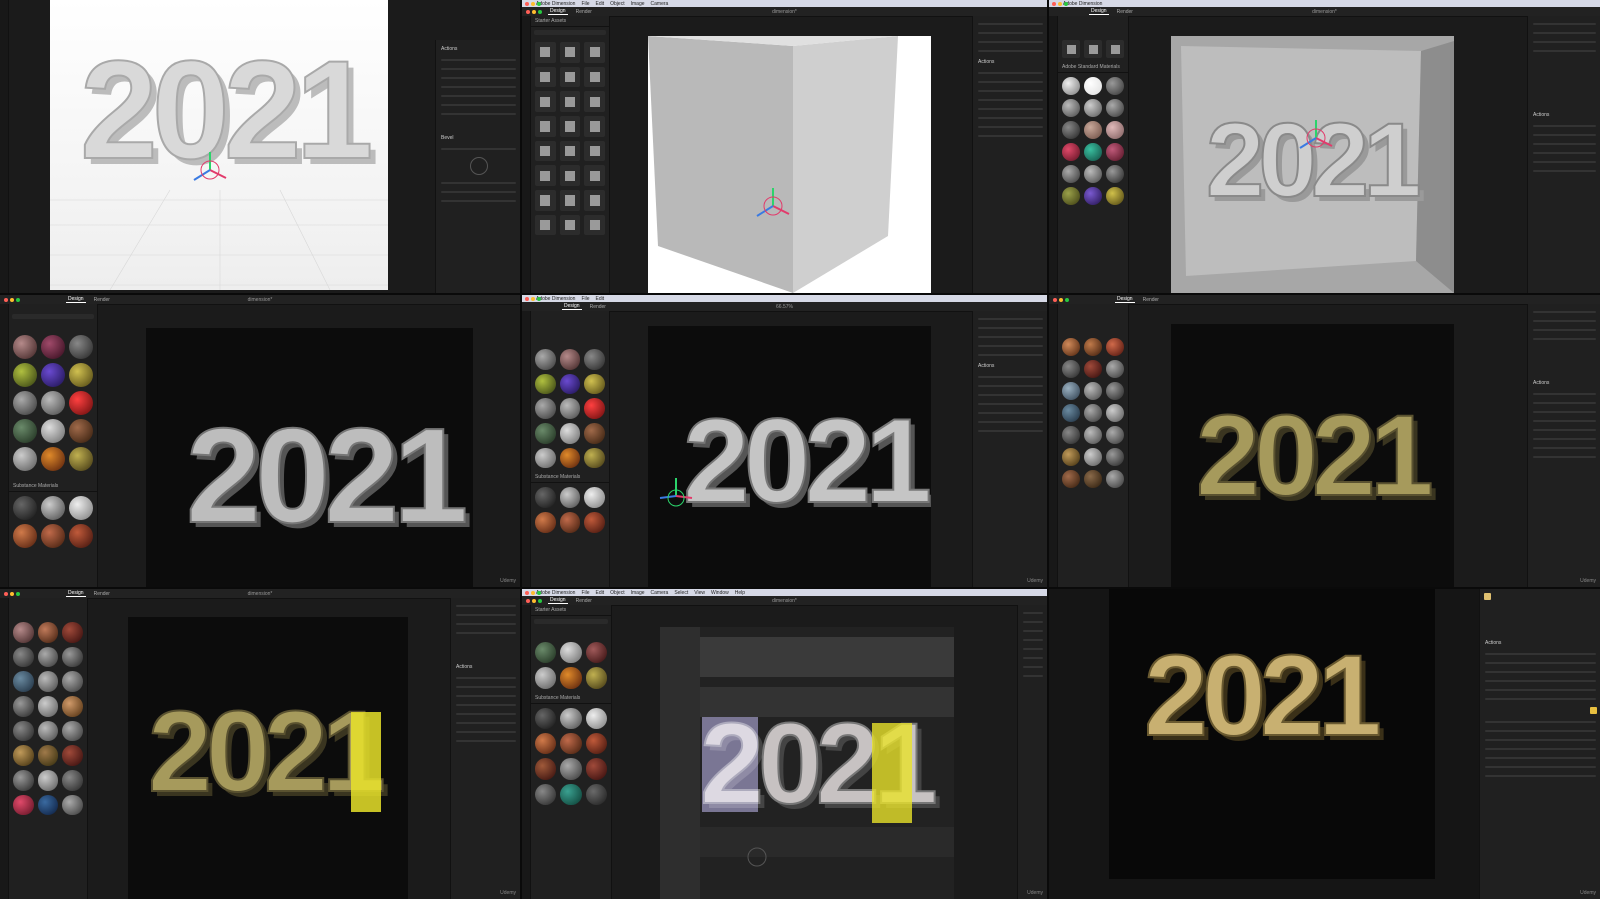 The image size is (1600, 899). Describe the element at coordinates (1093, 154) in the screenshot. I see `materials-panel: Adobe Standard Materials` at that location.